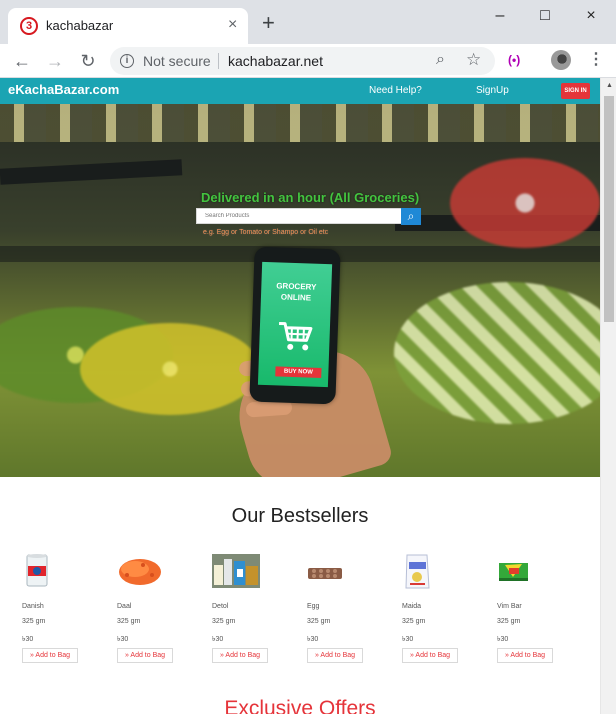  What do you see at coordinates (395, 90) in the screenshot?
I see `need-help-link: Need Help?` at bounding box center [395, 90].